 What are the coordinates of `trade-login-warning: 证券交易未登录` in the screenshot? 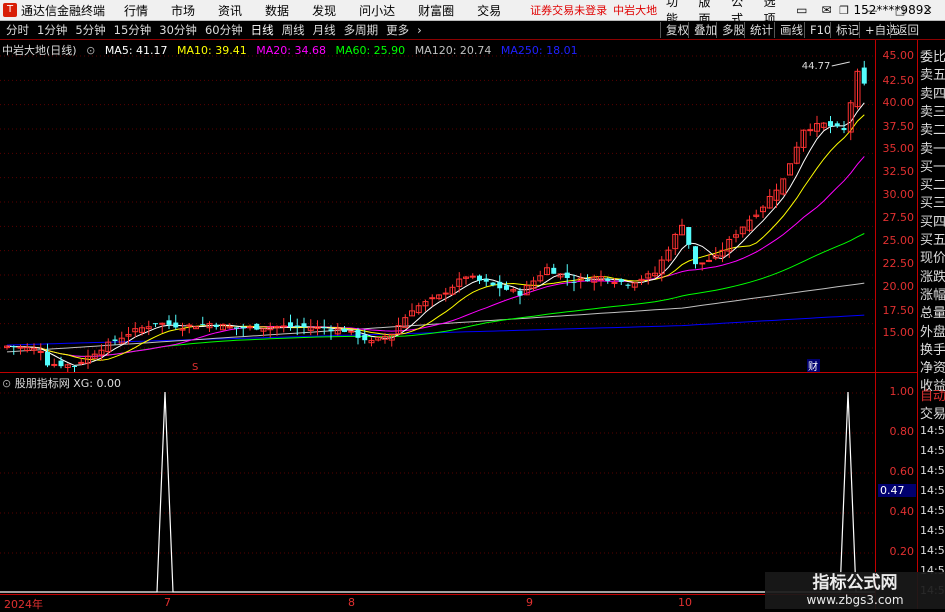 It's located at (568, 10).